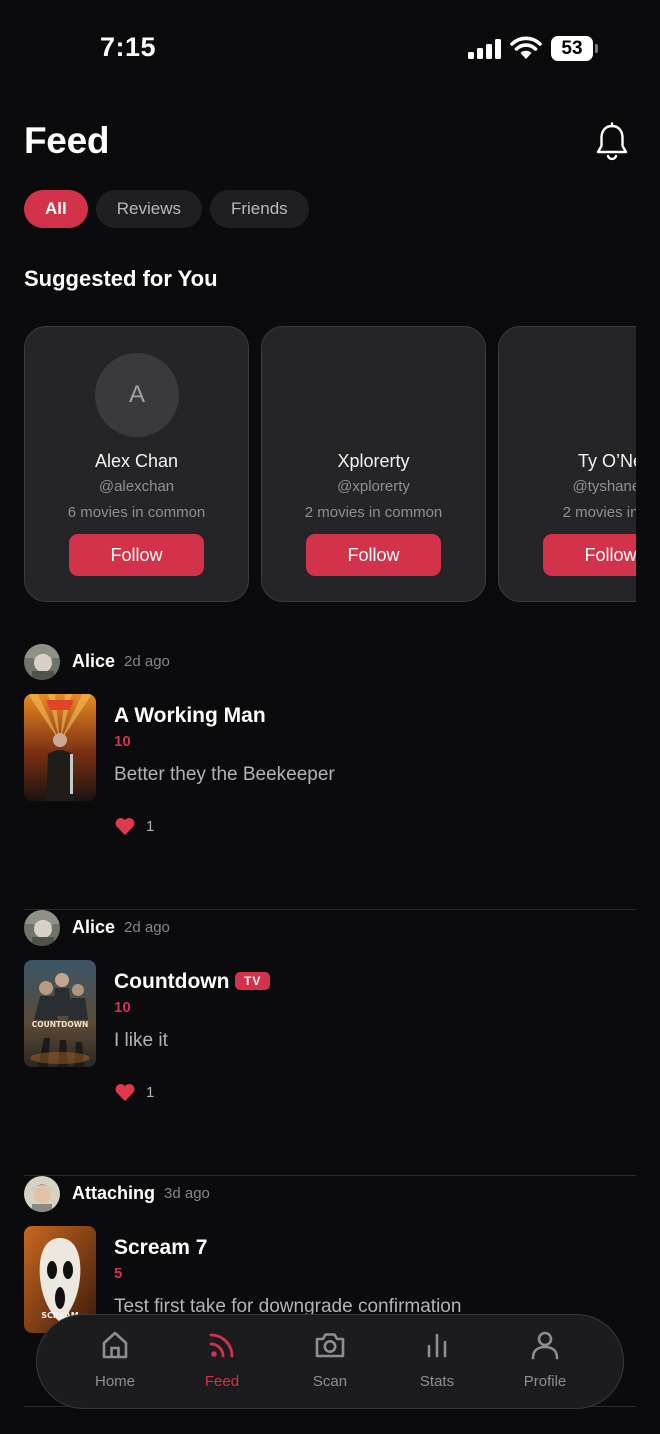  Describe the element at coordinates (115, 1345) in the screenshot. I see `home-icon` at that location.